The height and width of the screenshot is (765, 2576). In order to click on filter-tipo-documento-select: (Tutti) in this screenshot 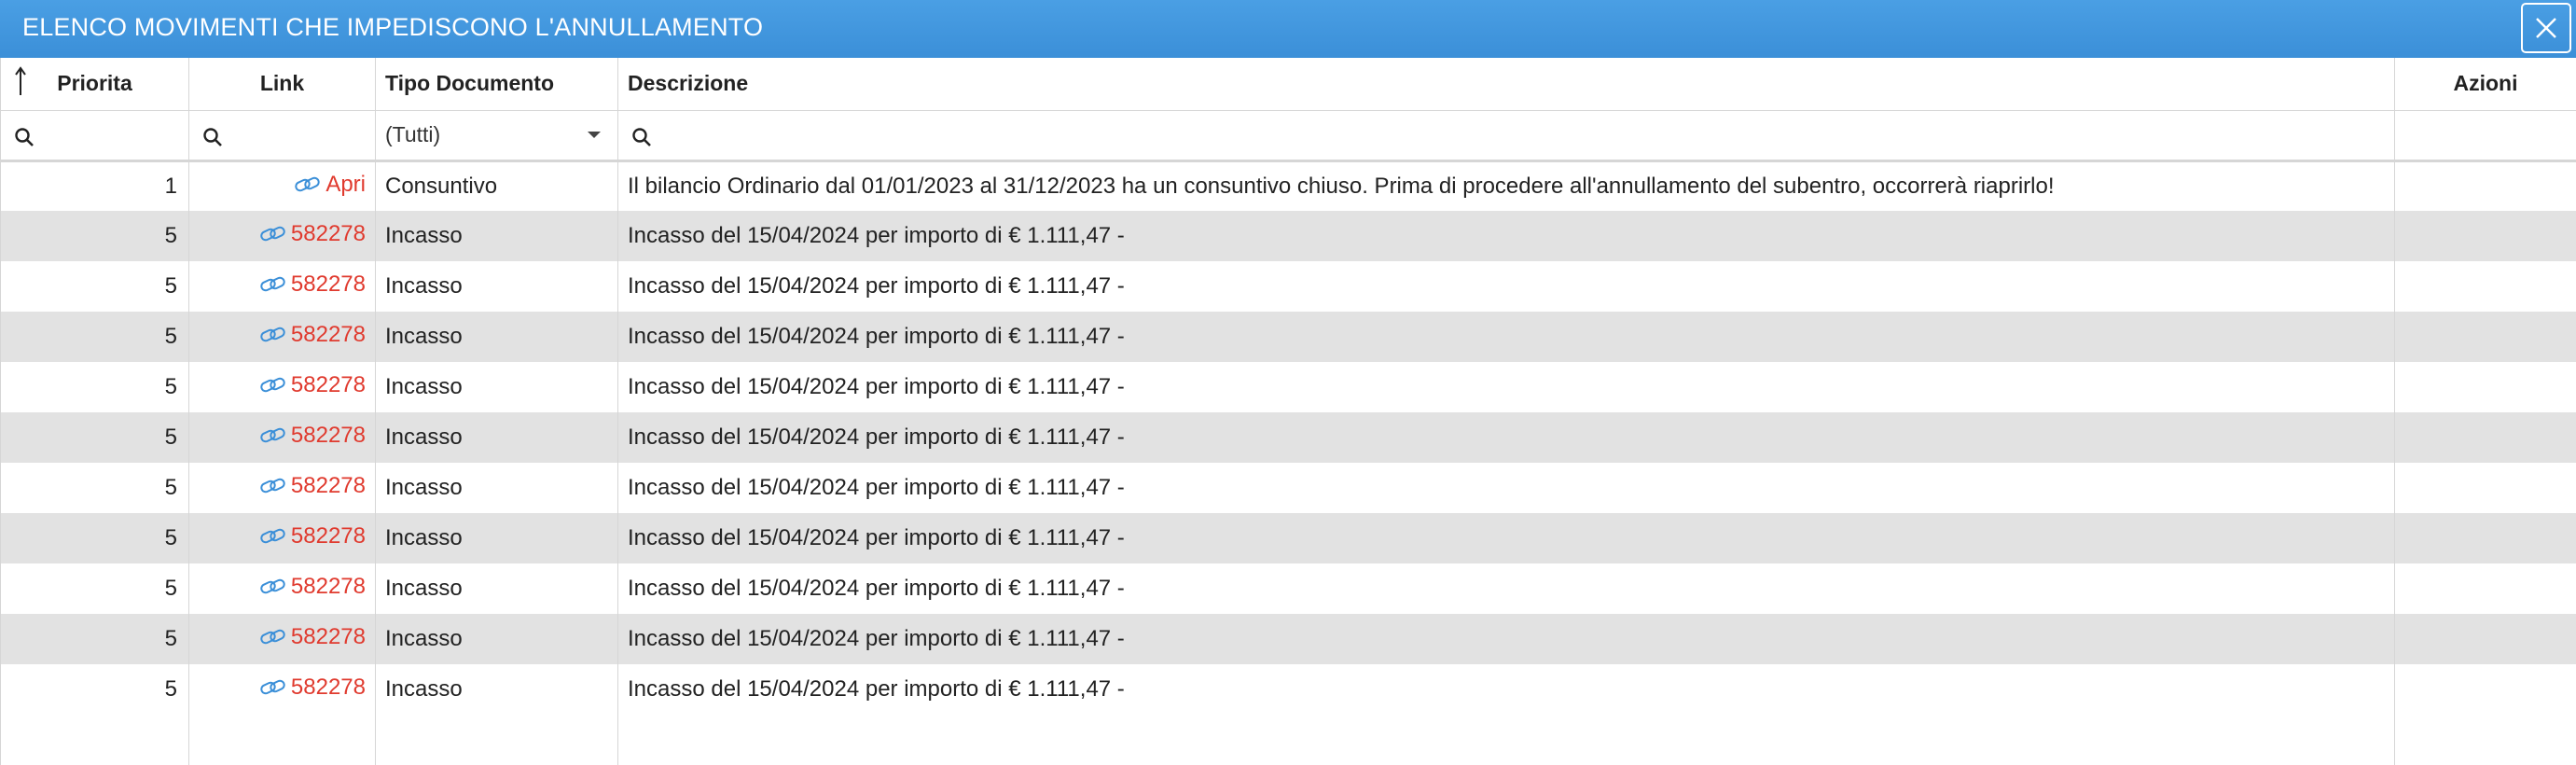, I will do `click(497, 135)`.